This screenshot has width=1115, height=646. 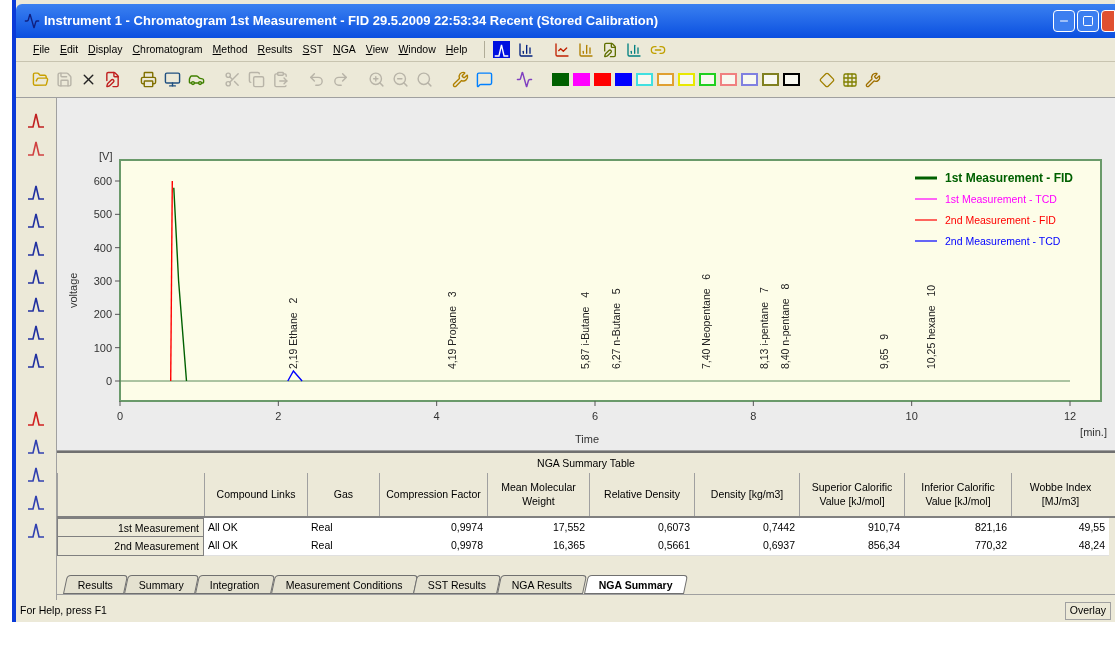 What do you see at coordinates (255, 494) in the screenshot?
I see `column-header: Compound Links` at bounding box center [255, 494].